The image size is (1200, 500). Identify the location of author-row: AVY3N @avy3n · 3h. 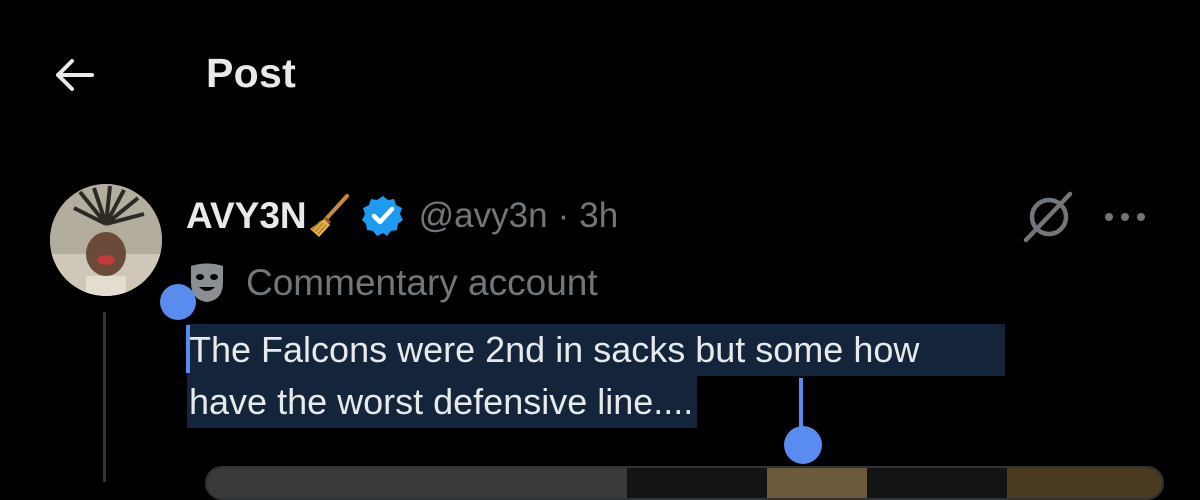
(402, 216).